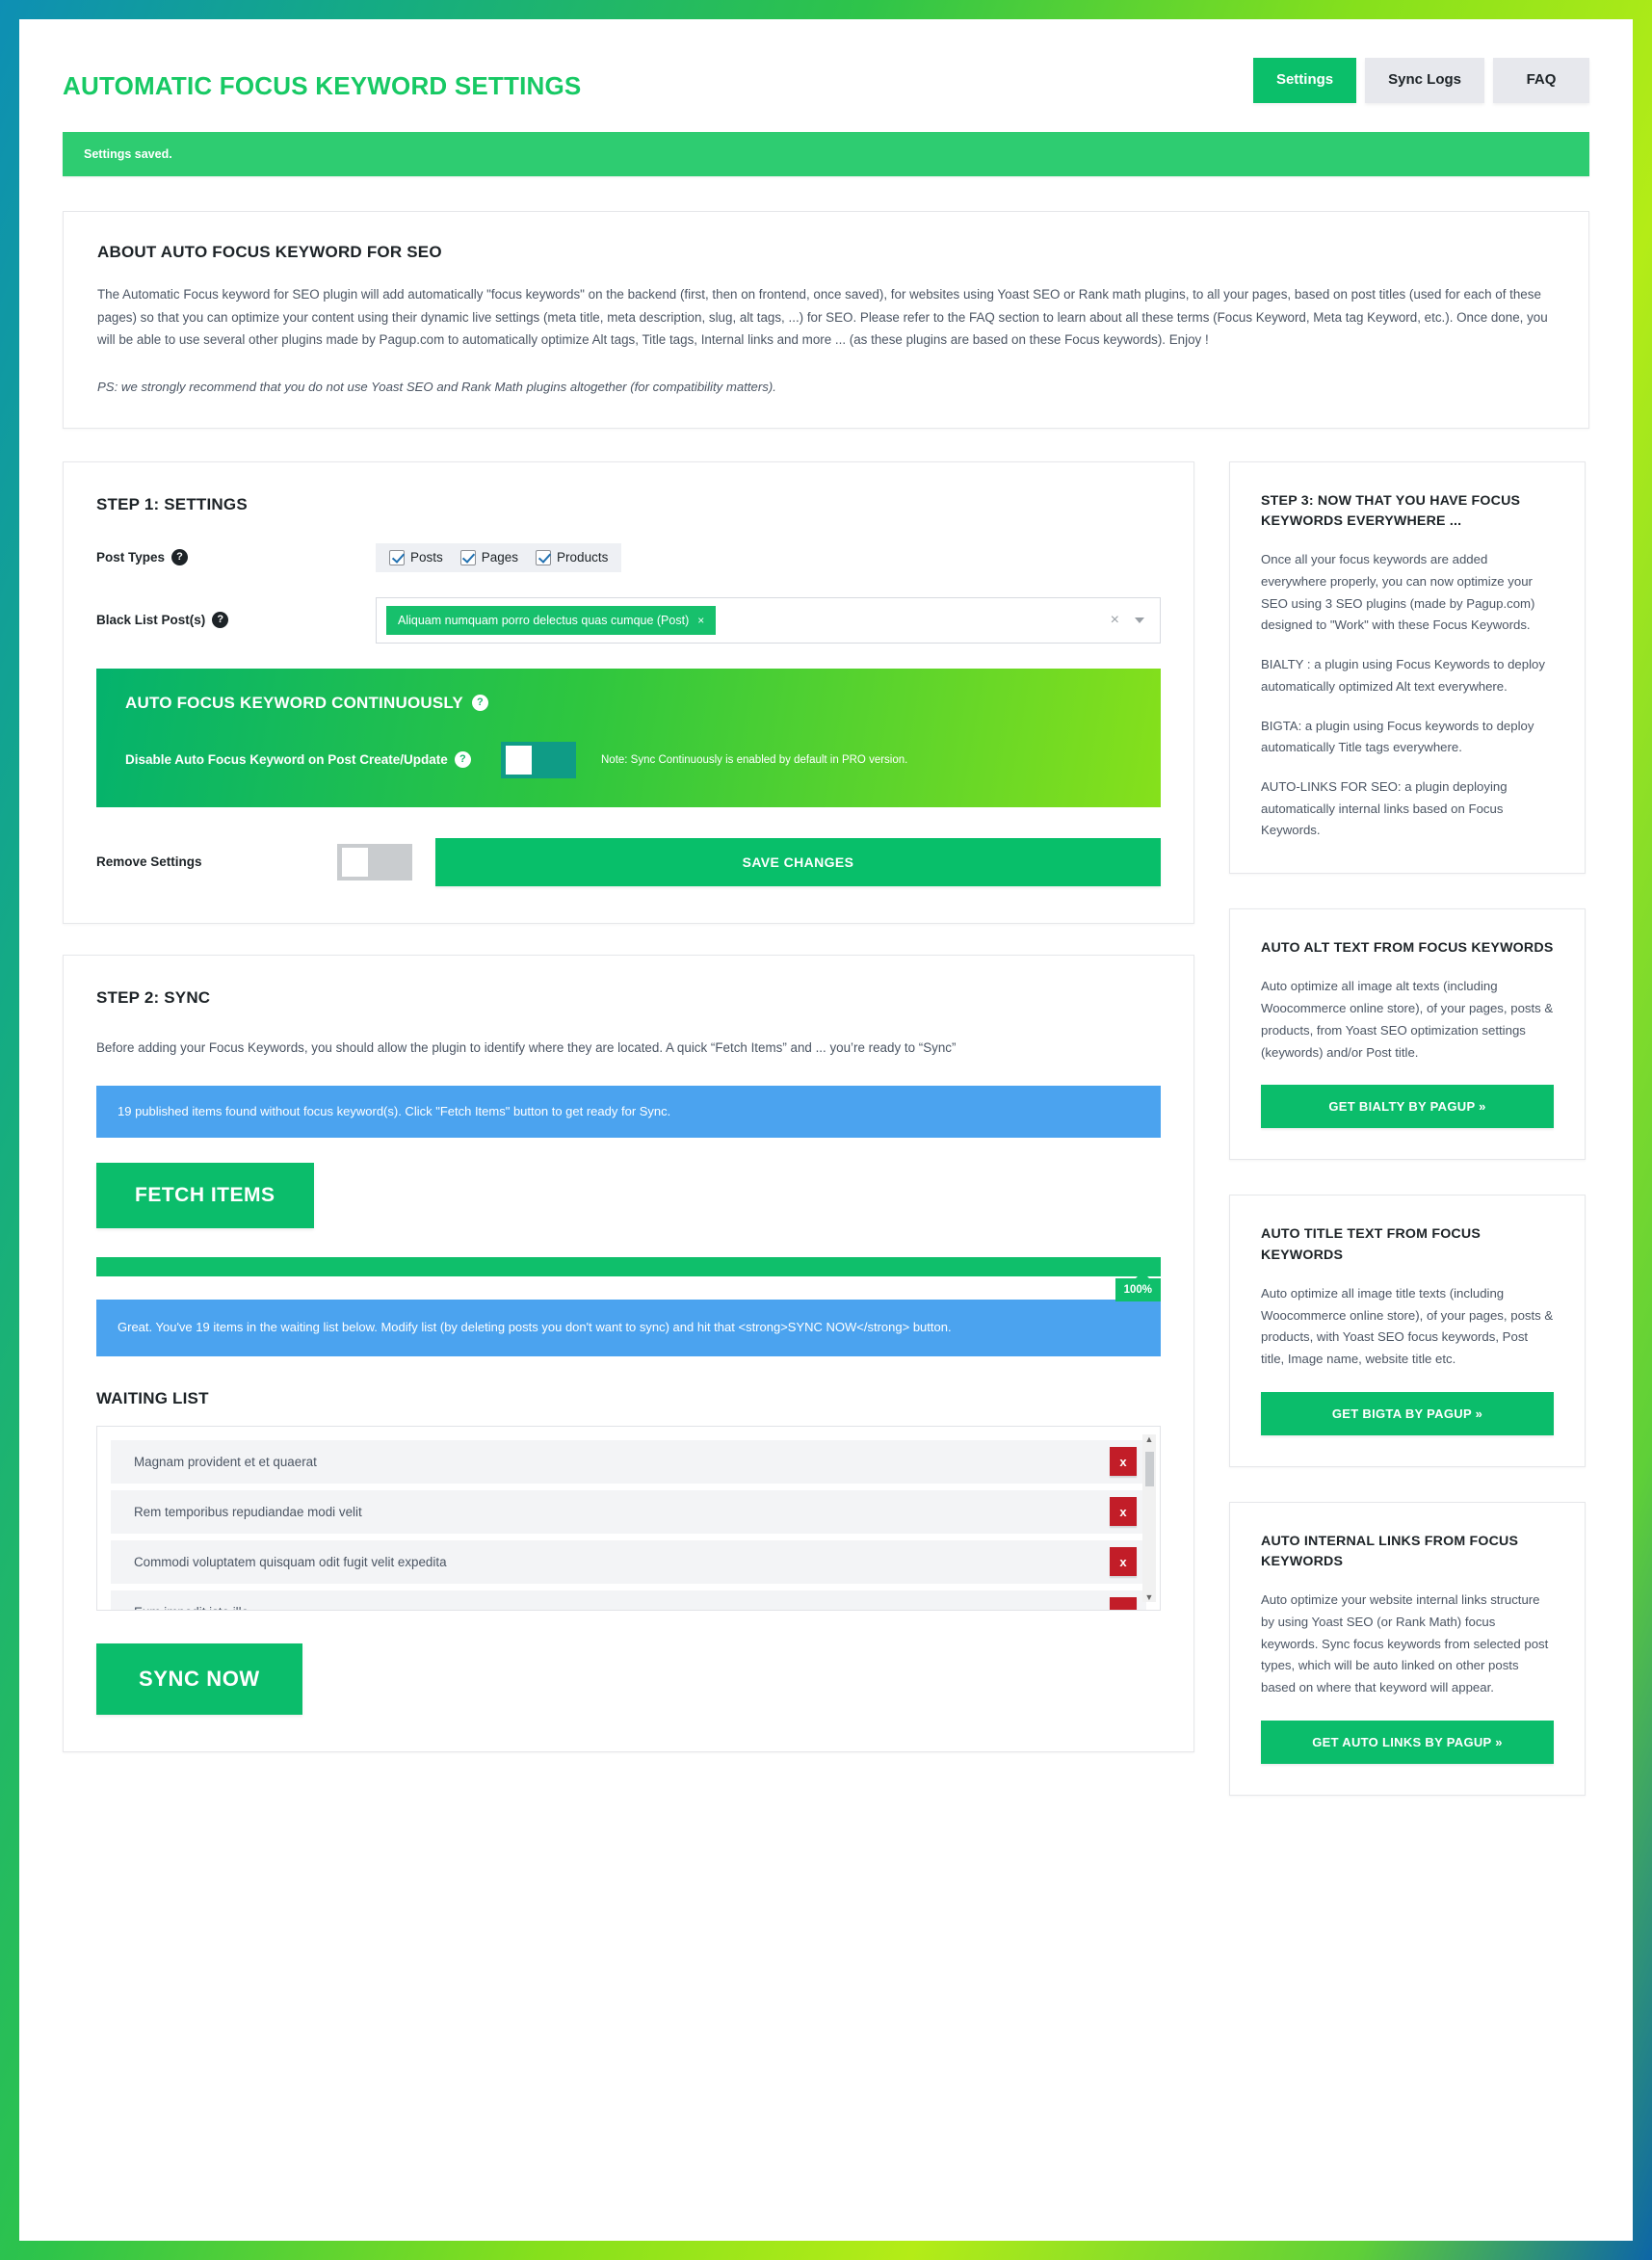 The height and width of the screenshot is (2260, 1652). I want to click on scrollbar-thumb, so click(1149, 1468).